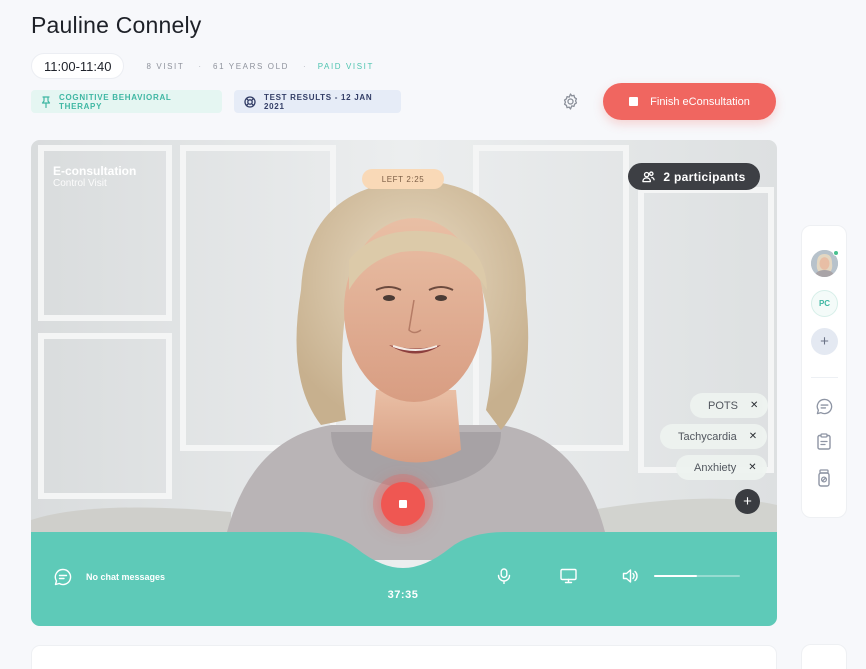  What do you see at coordinates (649, 177) in the screenshot?
I see `participants-icon` at bounding box center [649, 177].